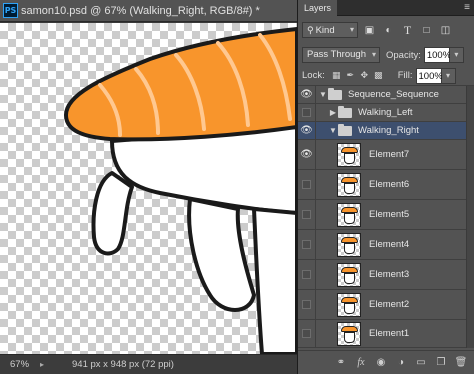  Describe the element at coordinates (318, 8) in the screenshot. I see `layers-tab: Layers` at that location.